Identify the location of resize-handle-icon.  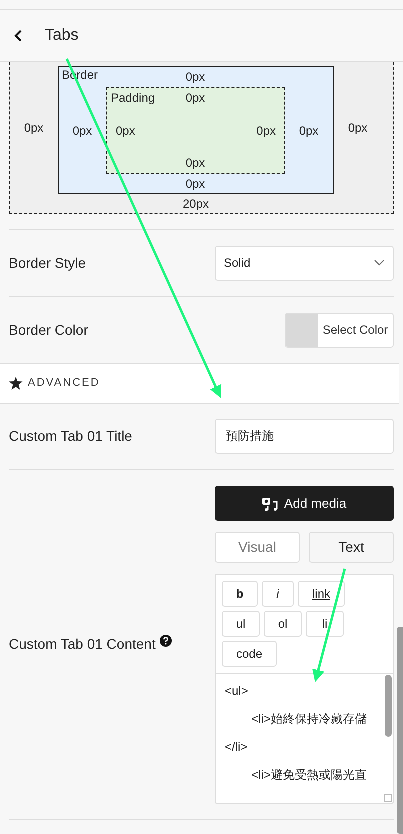
(388, 798).